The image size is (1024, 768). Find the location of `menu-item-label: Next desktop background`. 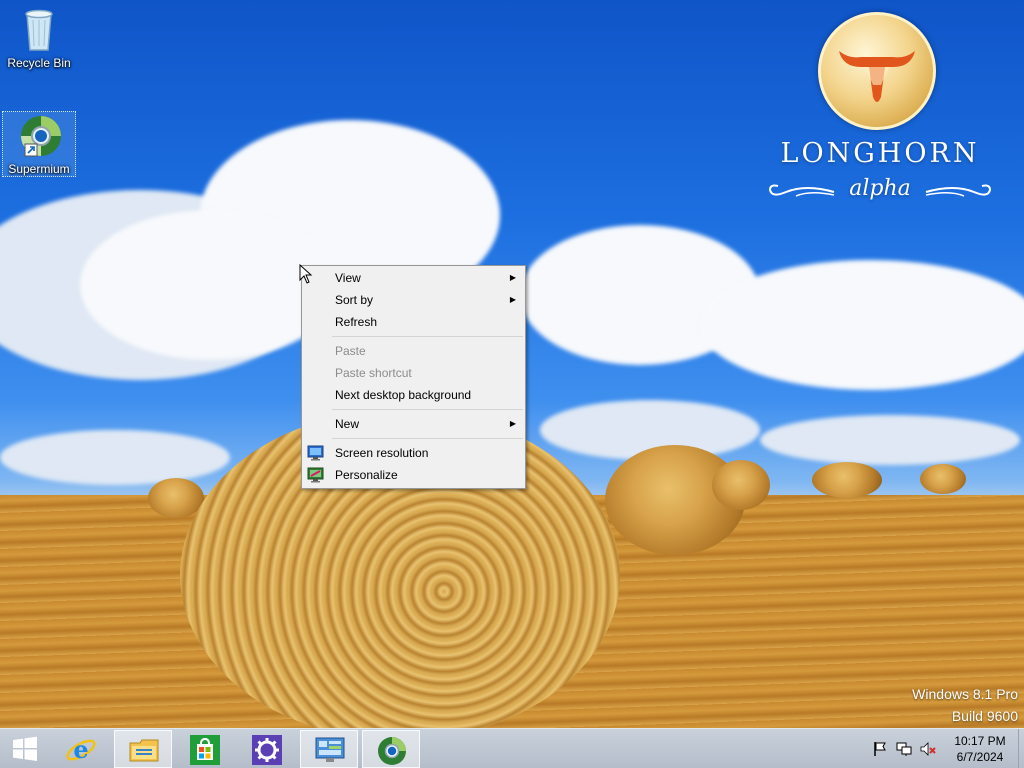

menu-item-label: Next desktop background is located at coordinates (403, 395).